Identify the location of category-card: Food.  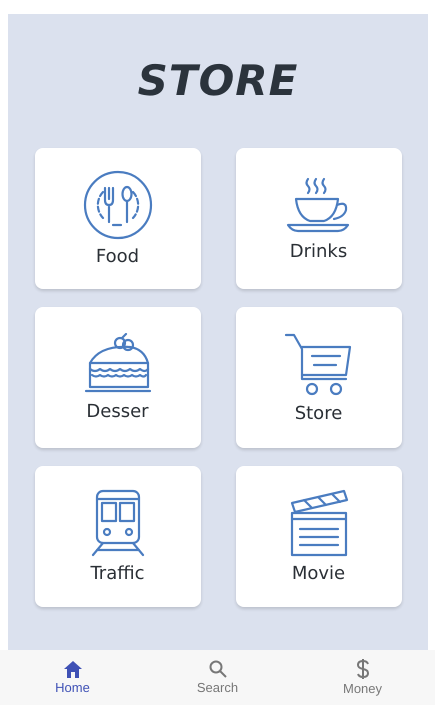
(117, 218).